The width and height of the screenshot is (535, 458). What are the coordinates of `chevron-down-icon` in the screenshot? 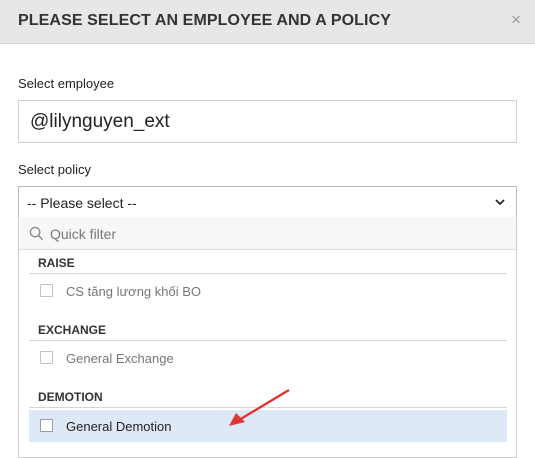 It's located at (500, 202).